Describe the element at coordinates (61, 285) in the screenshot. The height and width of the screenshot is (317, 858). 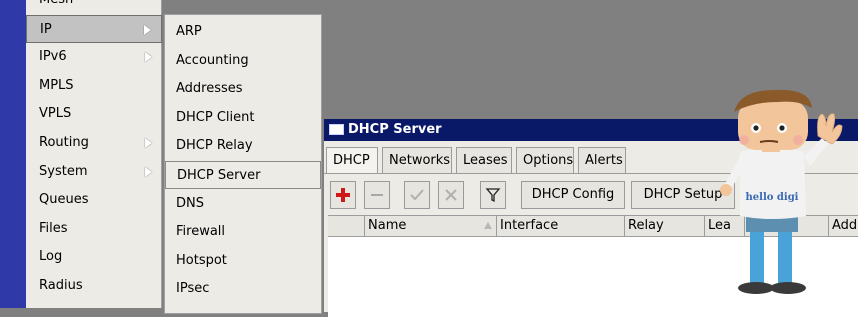
I see `menu-item-label: Radius` at that location.